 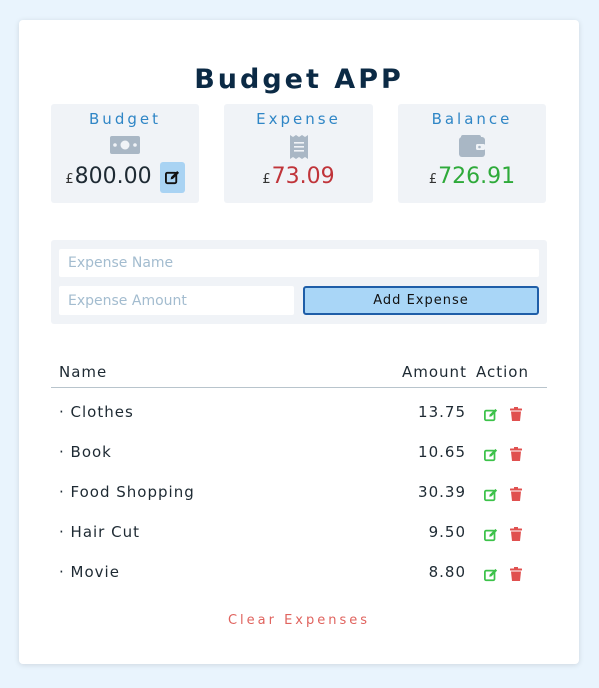 I want to click on banknote-icon, so click(x=125, y=147).